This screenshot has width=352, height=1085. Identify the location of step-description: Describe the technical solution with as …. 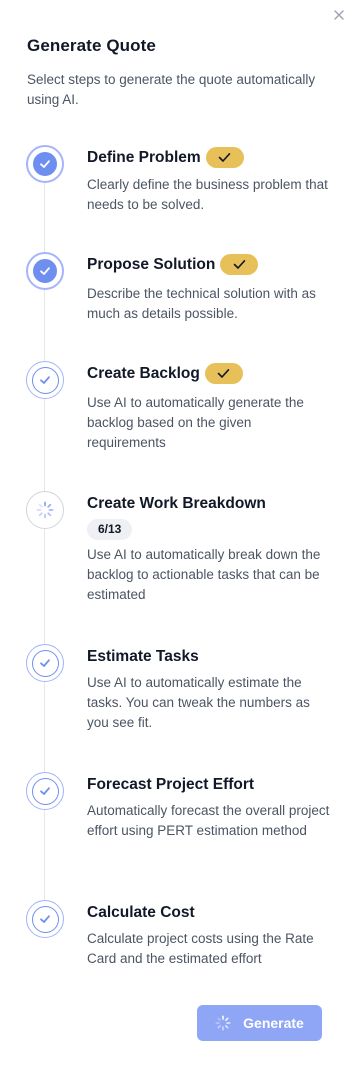
(201, 303).